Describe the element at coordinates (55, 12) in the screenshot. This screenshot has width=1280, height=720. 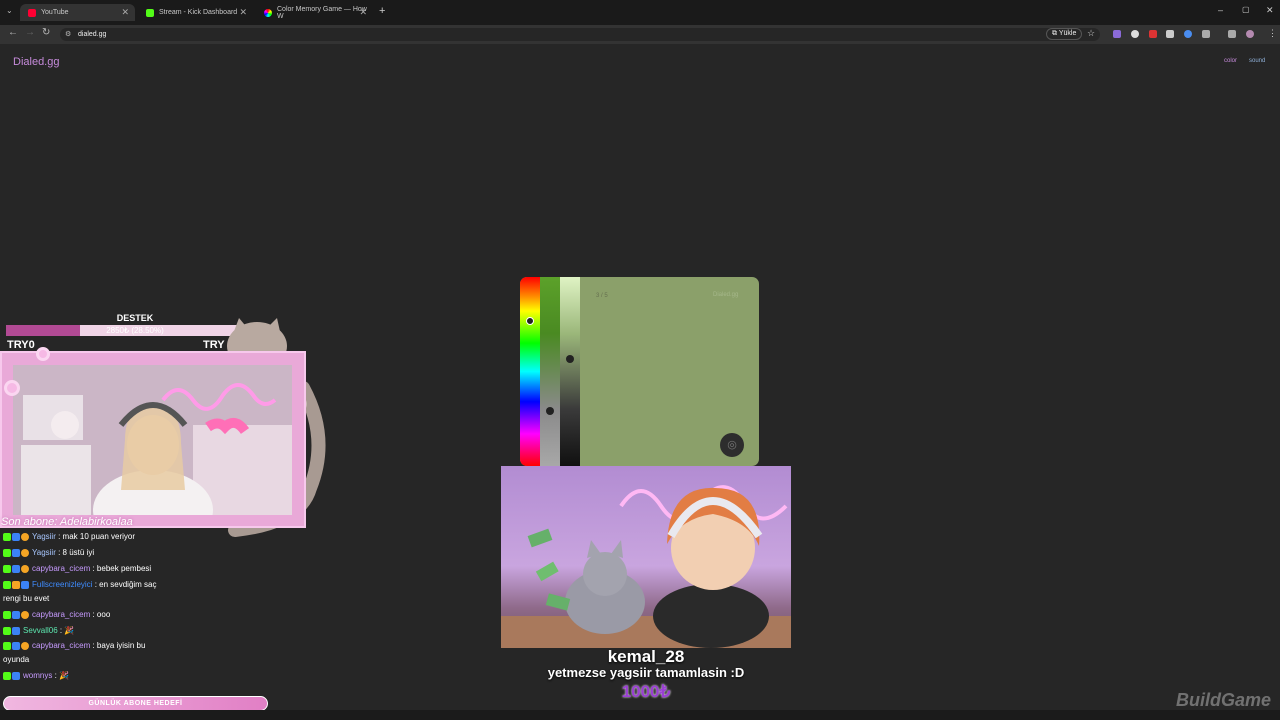
I see `tab-label: YouTube` at that location.